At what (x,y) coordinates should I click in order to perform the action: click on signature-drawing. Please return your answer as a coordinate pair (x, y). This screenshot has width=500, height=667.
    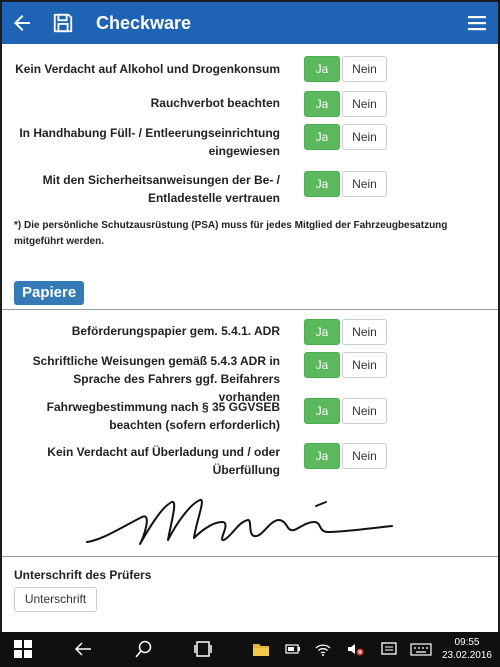
    Looking at the image, I should click on (239, 522).